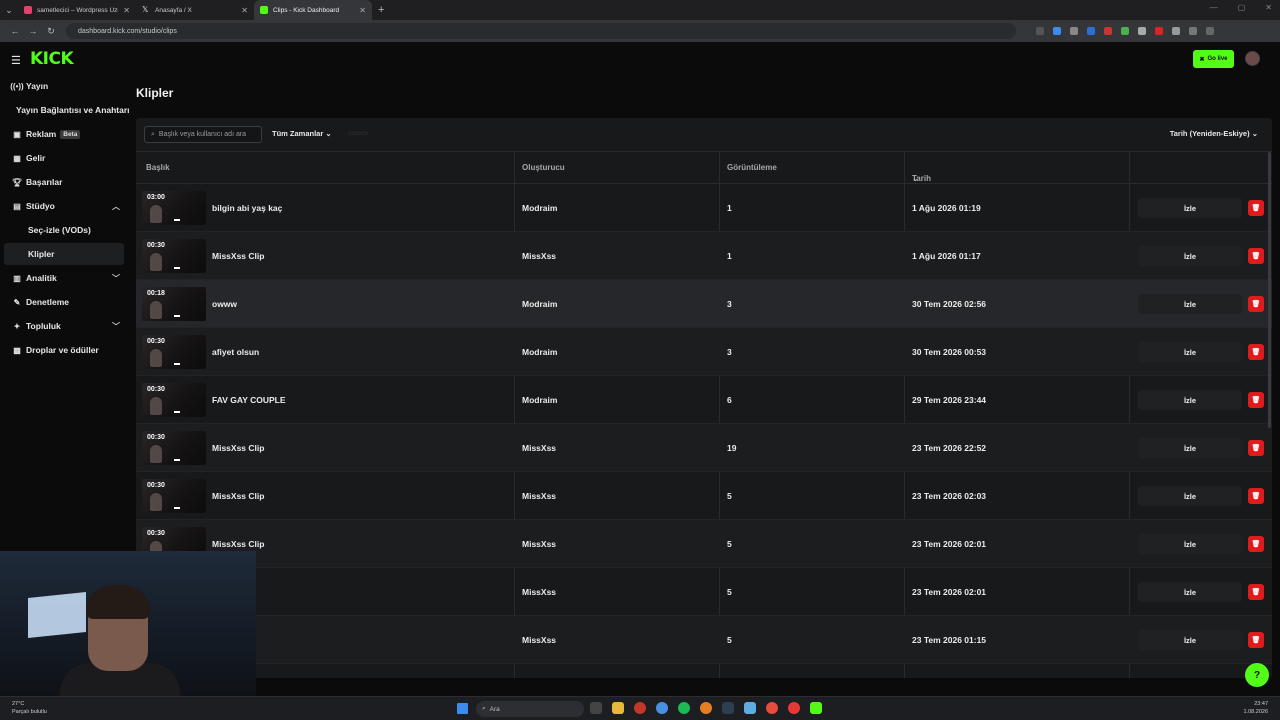  I want to click on weather-widget: 27°C Parçalı bulutlu, so click(29, 708).